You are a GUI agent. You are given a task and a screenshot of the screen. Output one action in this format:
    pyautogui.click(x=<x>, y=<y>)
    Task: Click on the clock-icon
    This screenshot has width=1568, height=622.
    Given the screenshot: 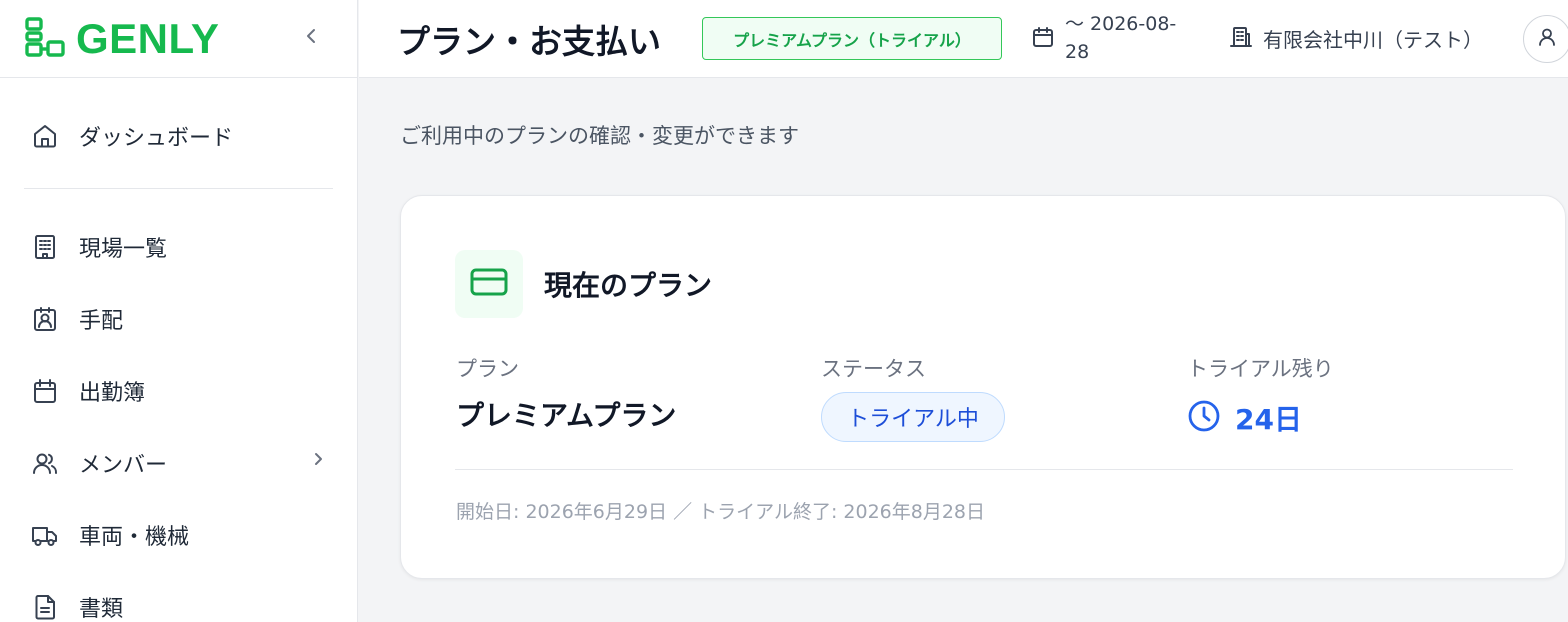 What is the action you would take?
    pyautogui.click(x=1204, y=418)
    